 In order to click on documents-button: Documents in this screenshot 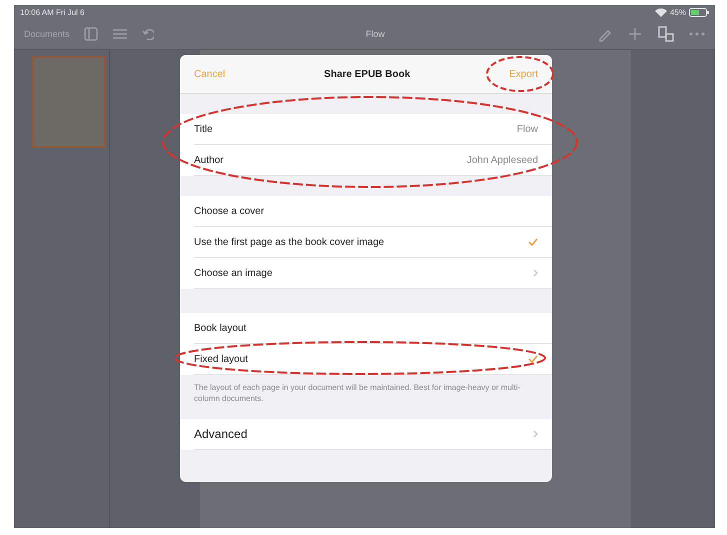, I will do `click(47, 34)`.